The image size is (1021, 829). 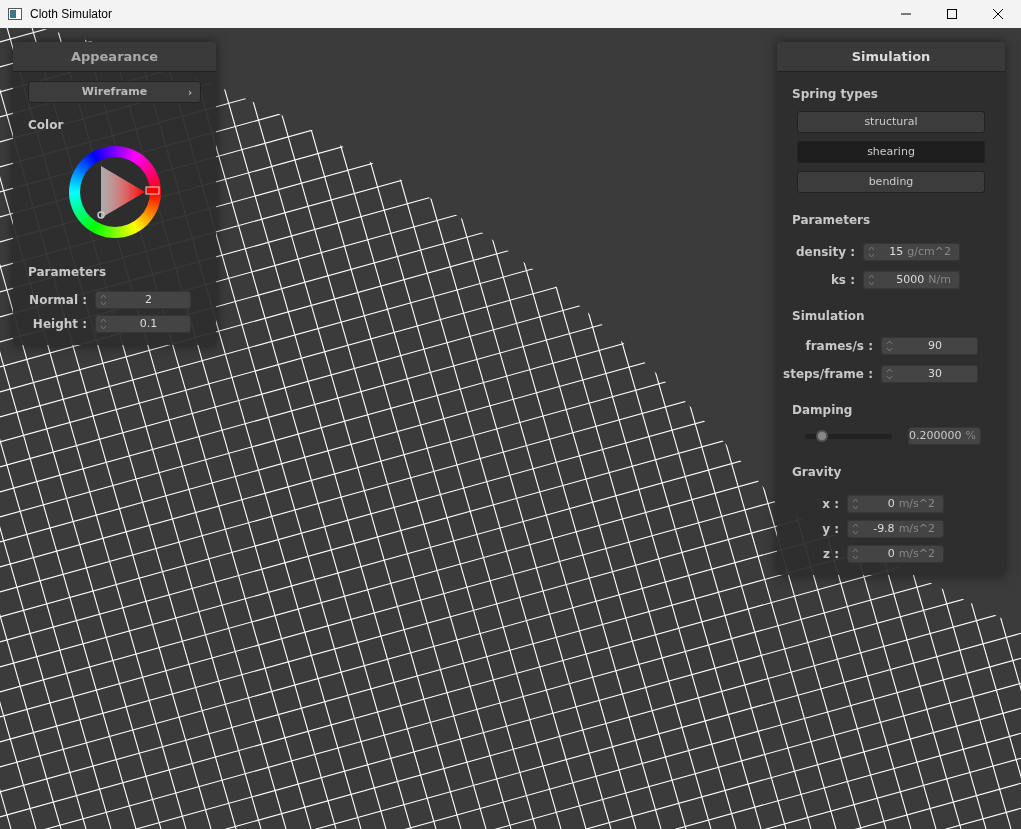 I want to click on number-field: 15 g/cm^2, so click(x=911, y=252).